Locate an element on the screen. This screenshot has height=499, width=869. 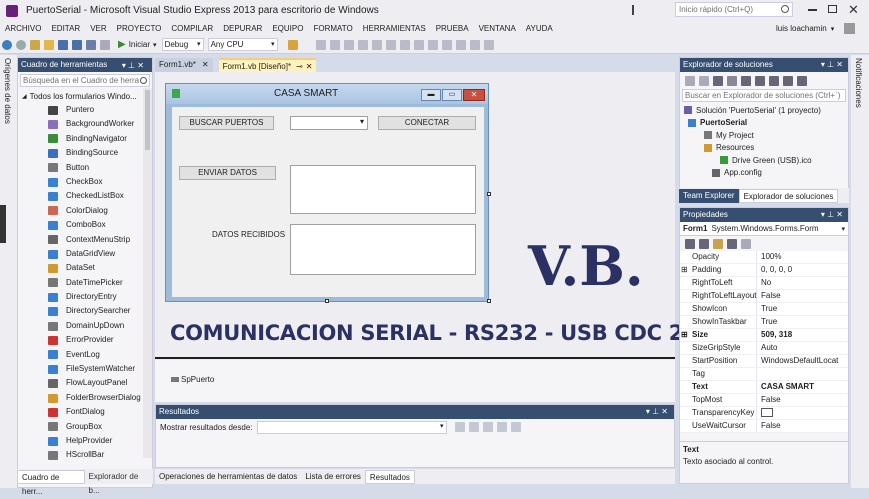
attach-icon is located at coordinates (292, 44).